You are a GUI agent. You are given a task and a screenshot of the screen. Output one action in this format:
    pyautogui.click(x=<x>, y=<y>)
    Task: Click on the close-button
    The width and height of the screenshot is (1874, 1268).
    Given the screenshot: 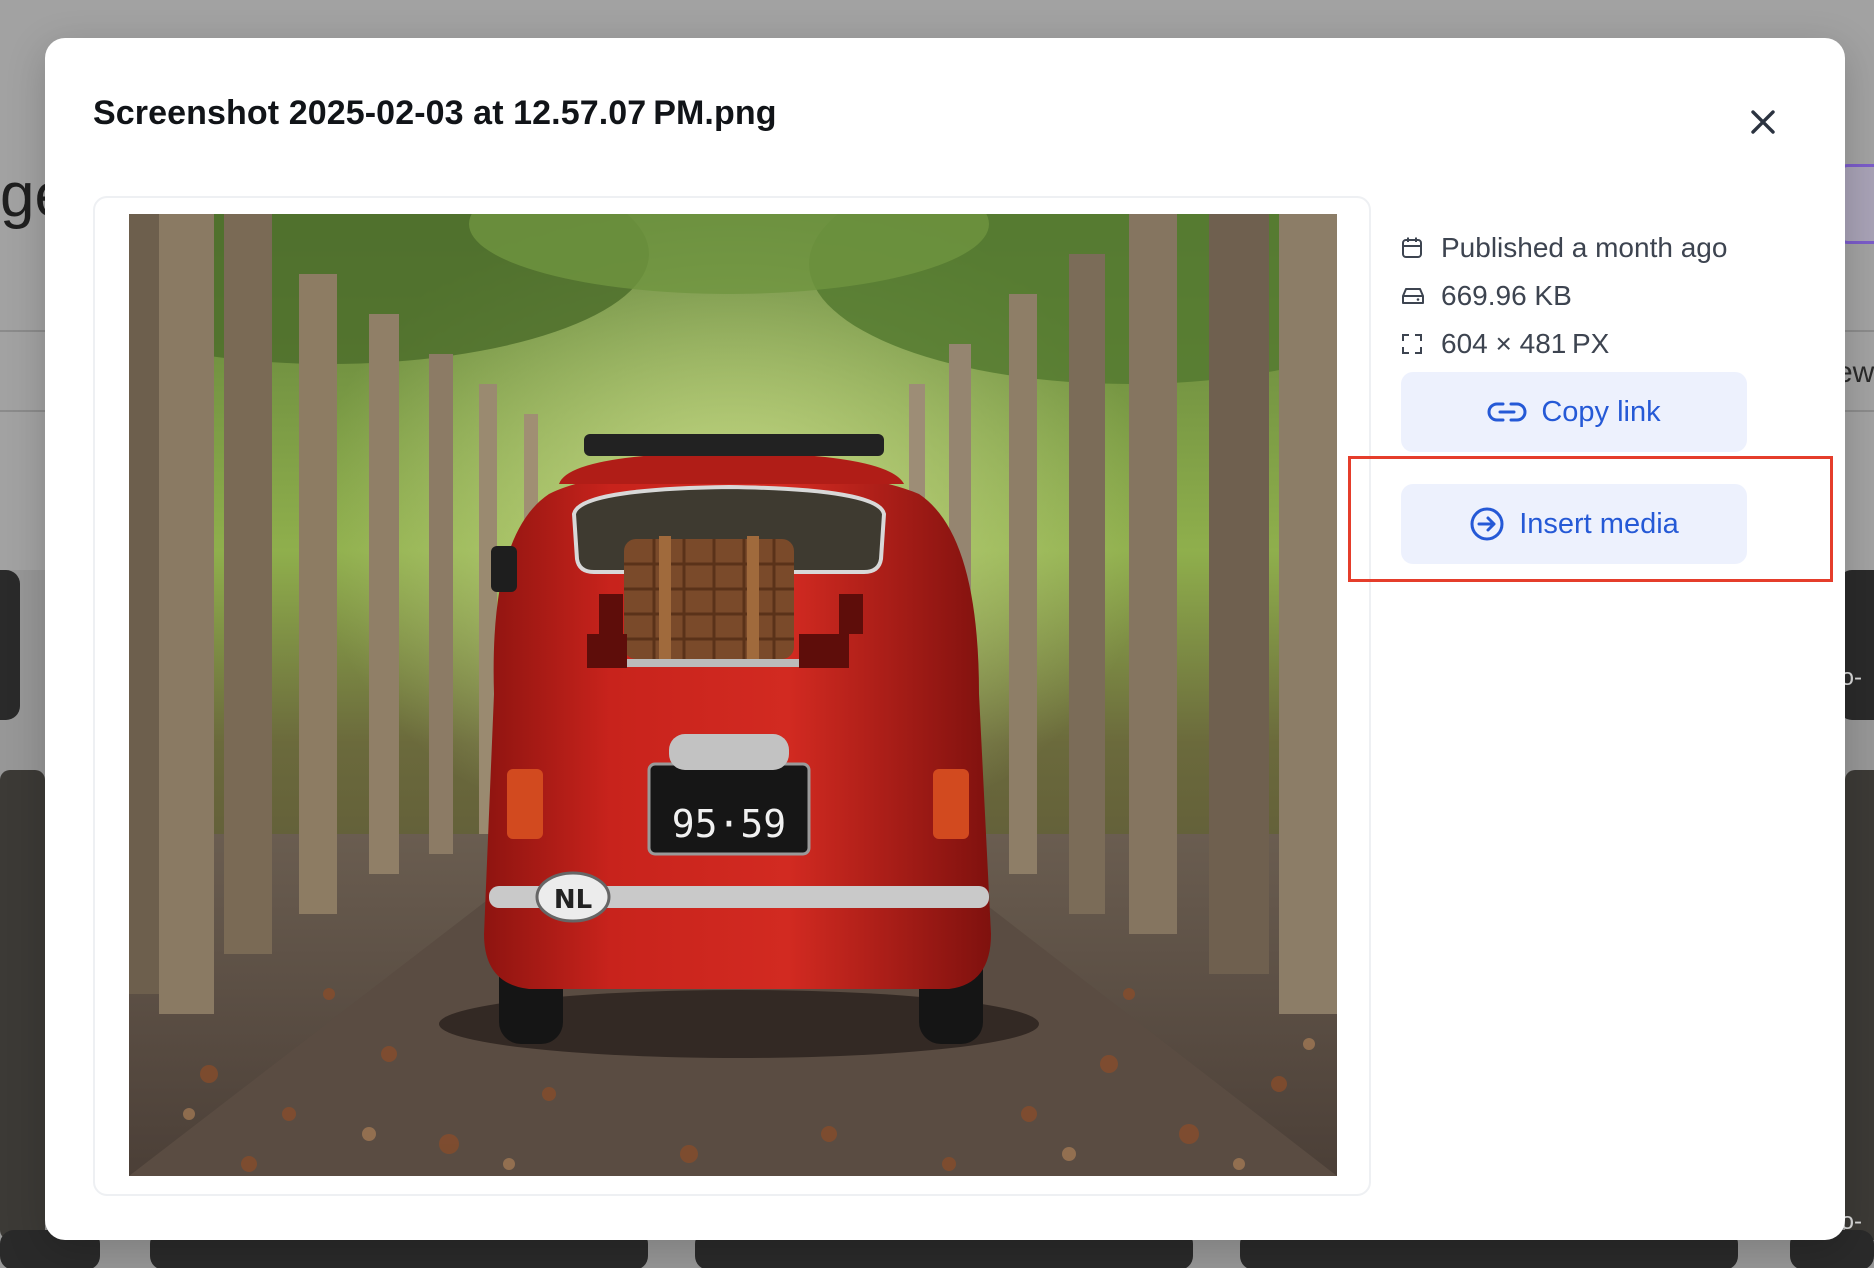 What is the action you would take?
    pyautogui.click(x=1763, y=122)
    